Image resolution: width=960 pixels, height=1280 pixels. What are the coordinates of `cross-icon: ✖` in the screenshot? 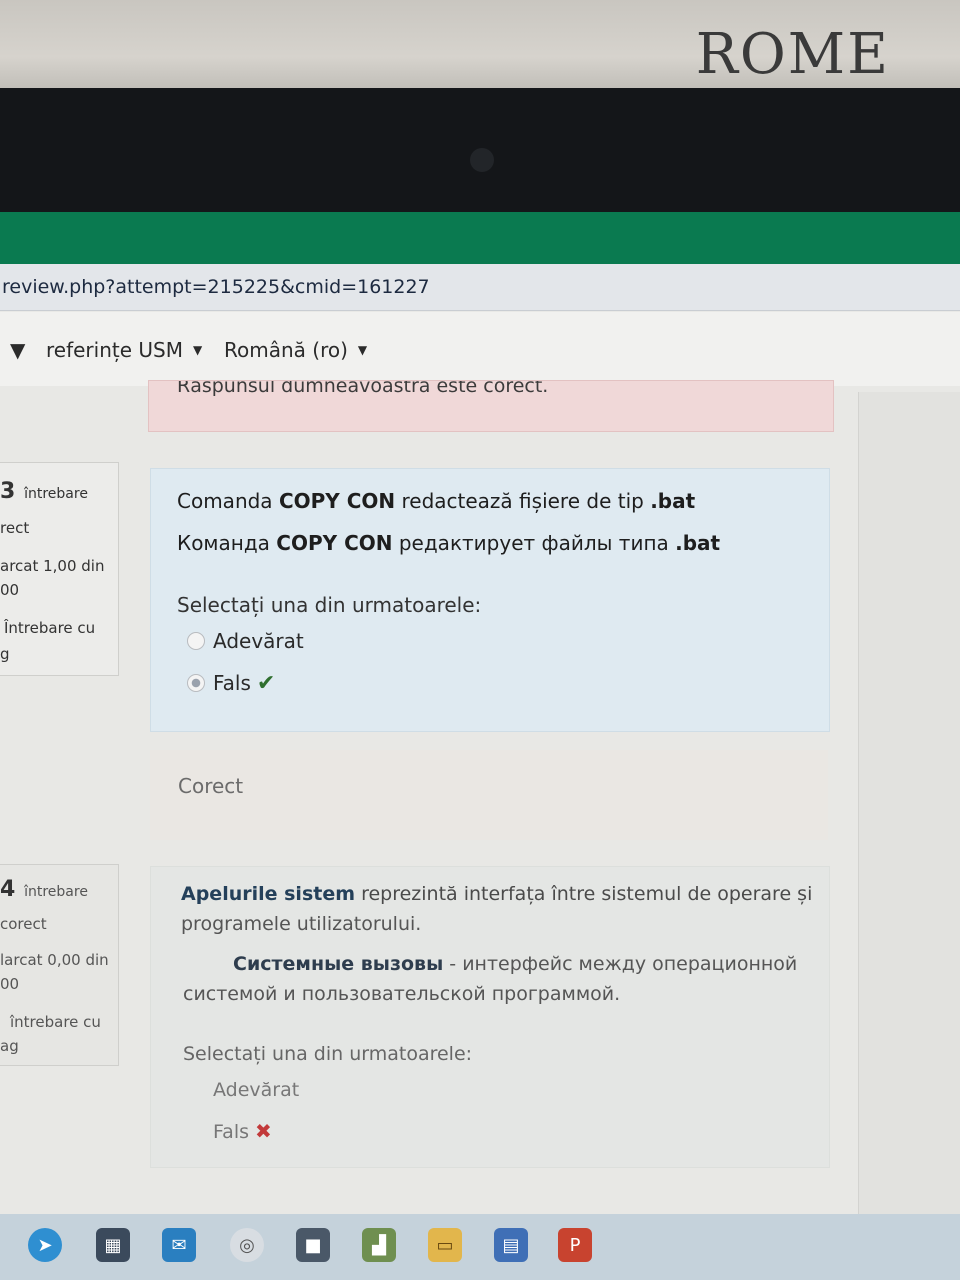 It's located at (263, 1131).